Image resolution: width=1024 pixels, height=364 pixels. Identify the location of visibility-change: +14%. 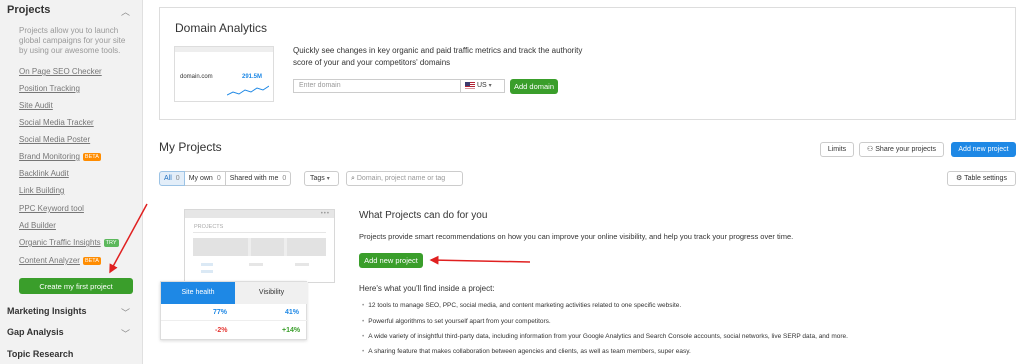
(291, 330).